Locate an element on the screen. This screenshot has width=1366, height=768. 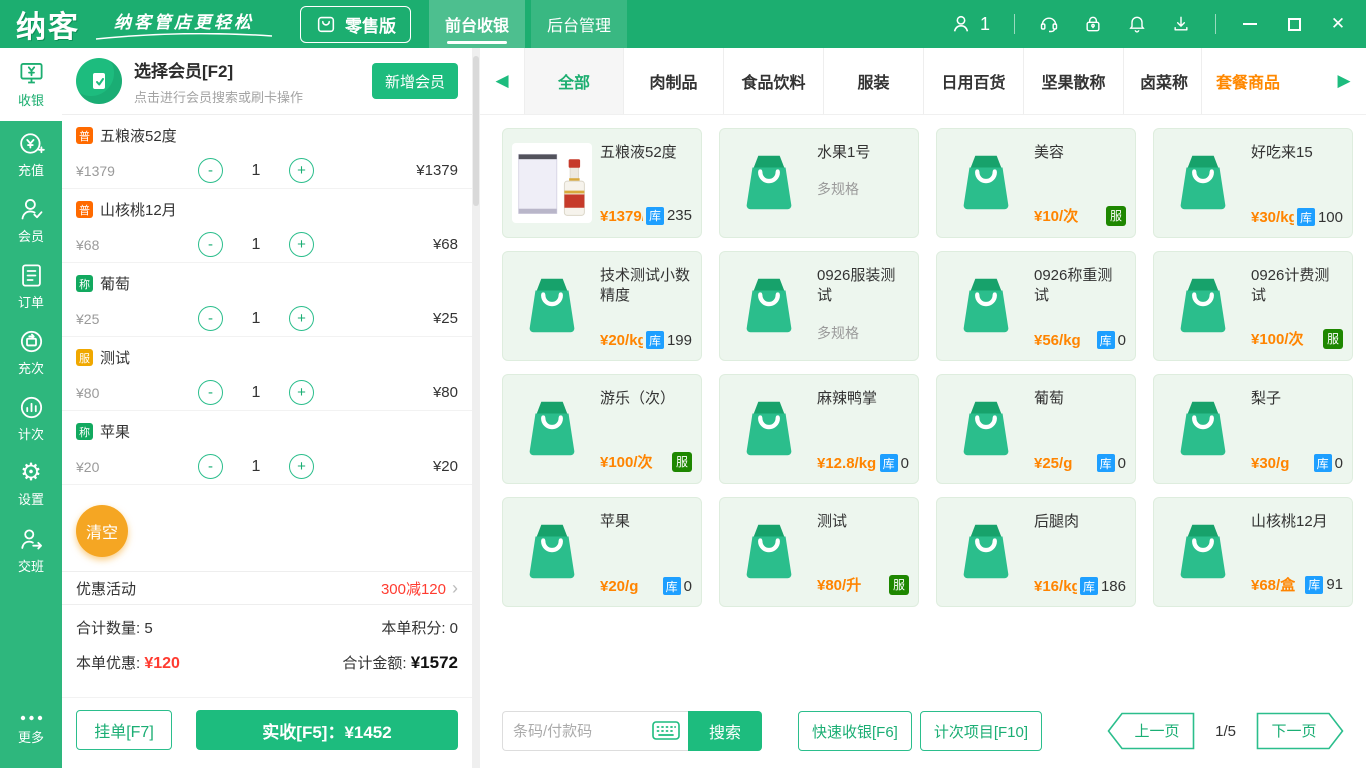
cart-item-total: ¥25 is located at coordinates (445, 318).